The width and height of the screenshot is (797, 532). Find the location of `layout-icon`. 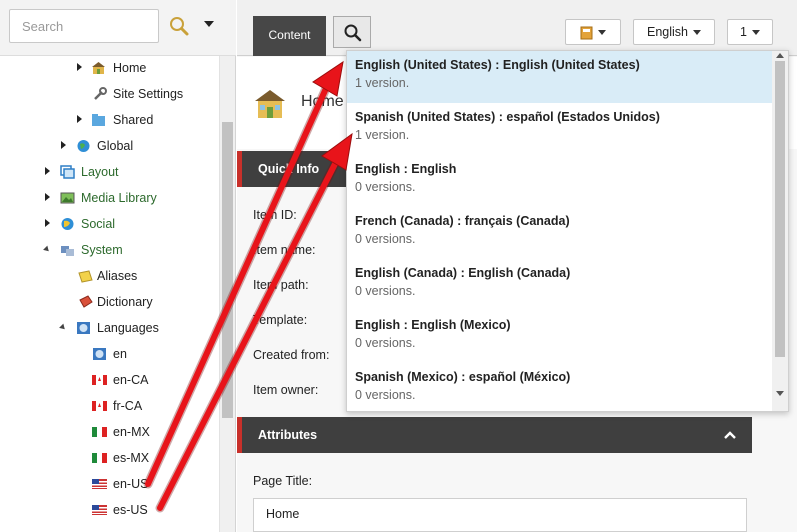

layout-icon is located at coordinates (67, 172).